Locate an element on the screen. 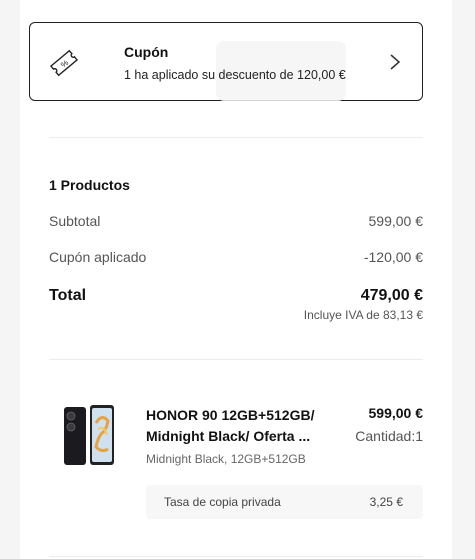 Image resolution: width=475 pixels, height=559 pixels. fee-value: 3,25 € is located at coordinates (386, 502).